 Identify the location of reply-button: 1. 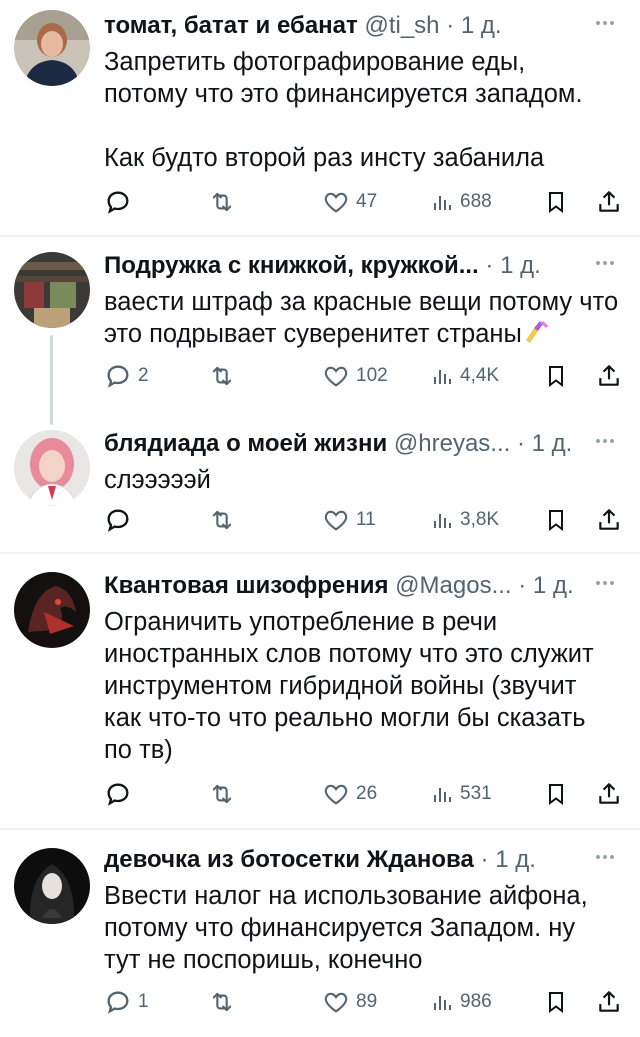
(126, 1002).